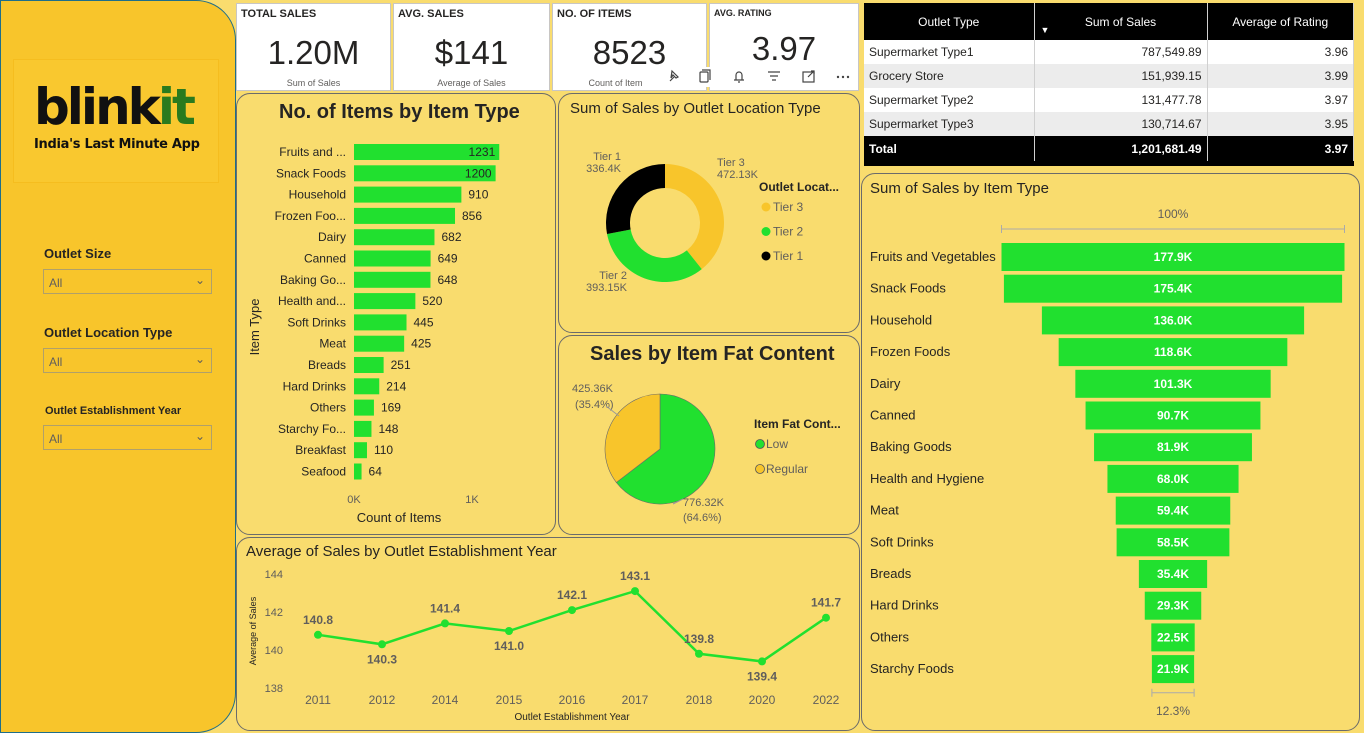  I want to click on data-label: 139.4, so click(762, 676).